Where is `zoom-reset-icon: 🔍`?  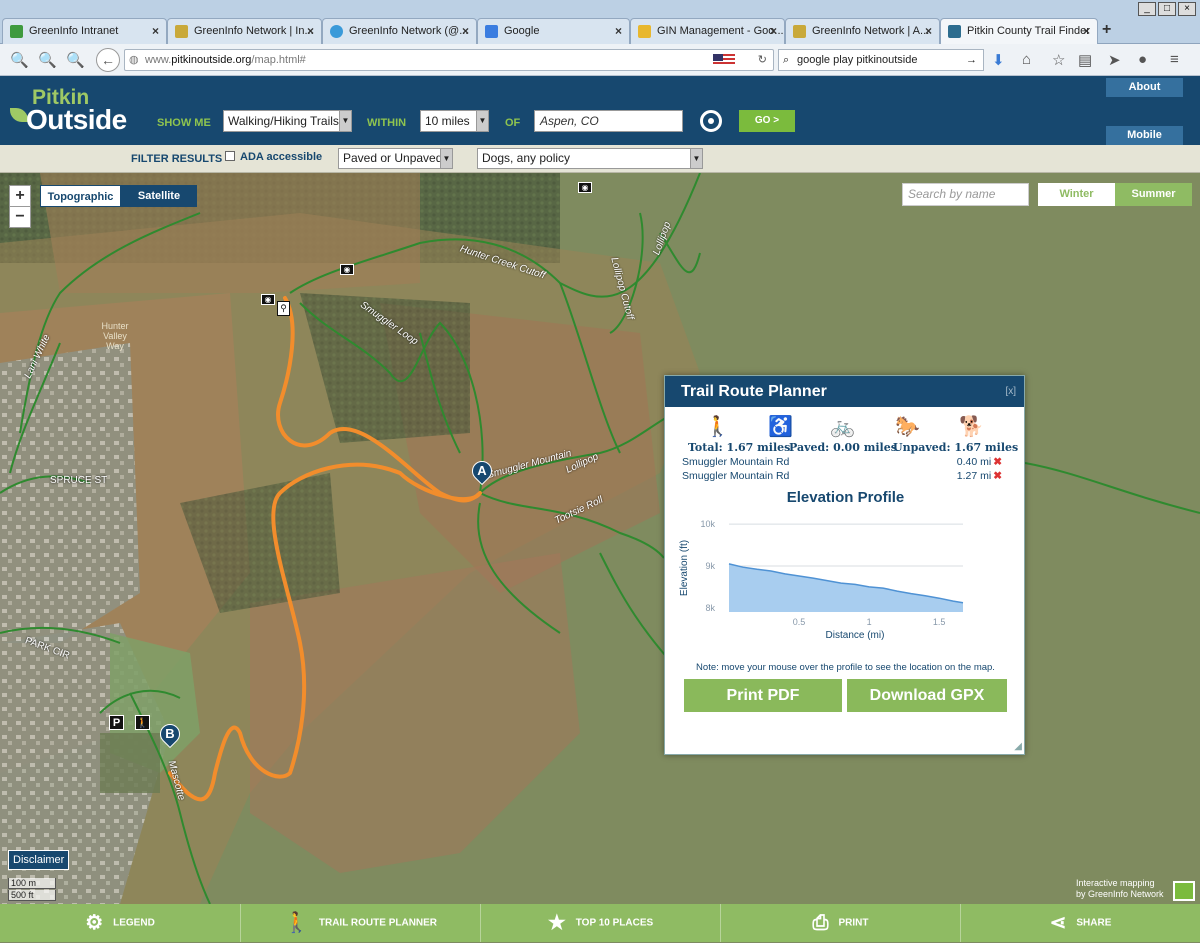 zoom-reset-icon: 🔍 is located at coordinates (19, 60).